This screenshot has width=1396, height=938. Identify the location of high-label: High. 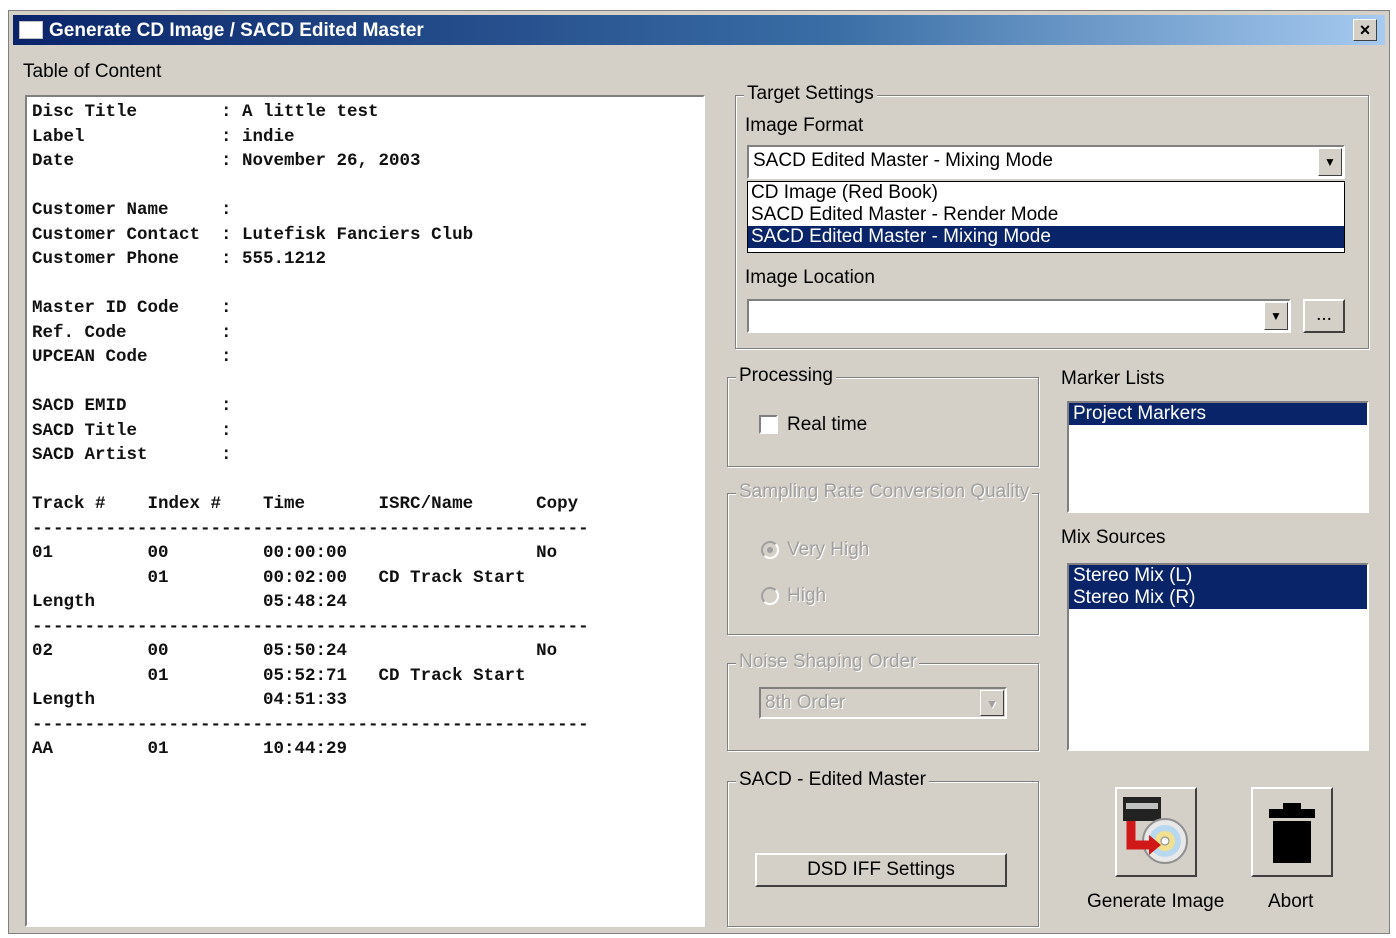
(807, 595).